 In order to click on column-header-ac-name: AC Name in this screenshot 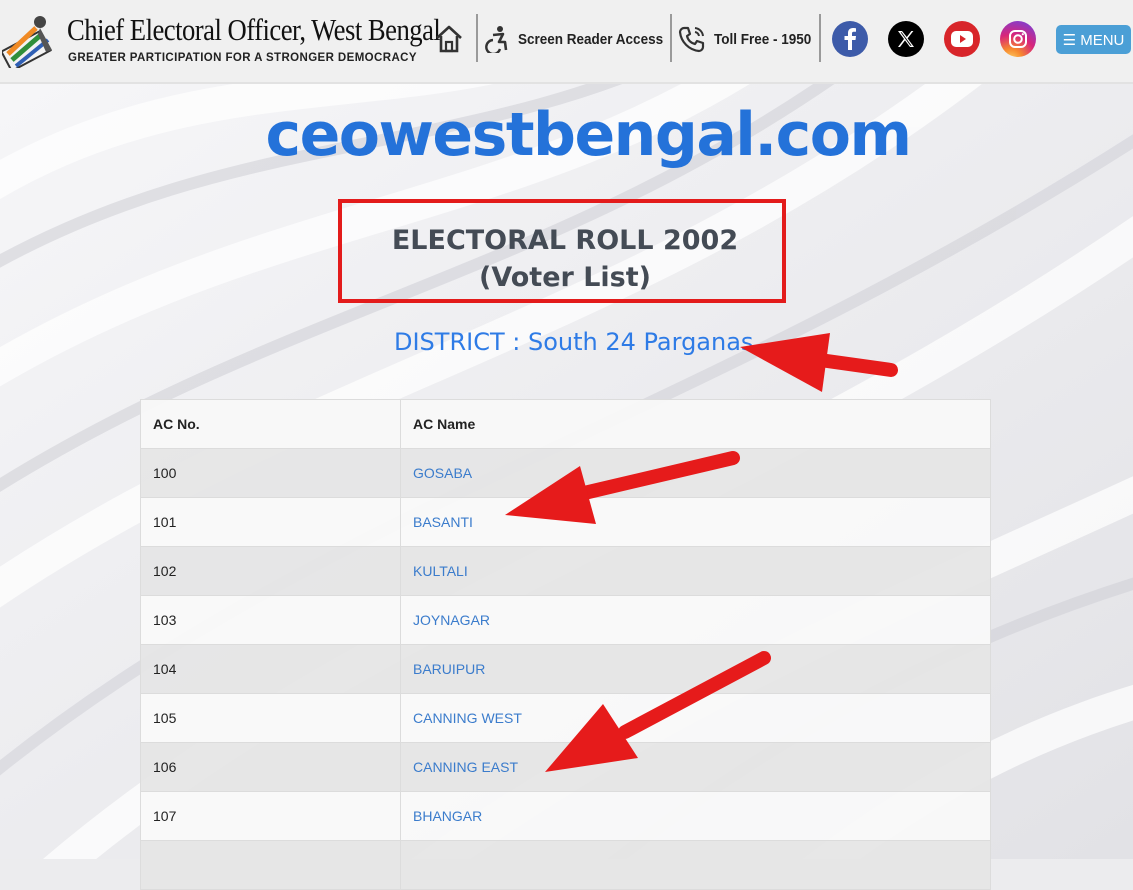, I will do `click(695, 424)`.